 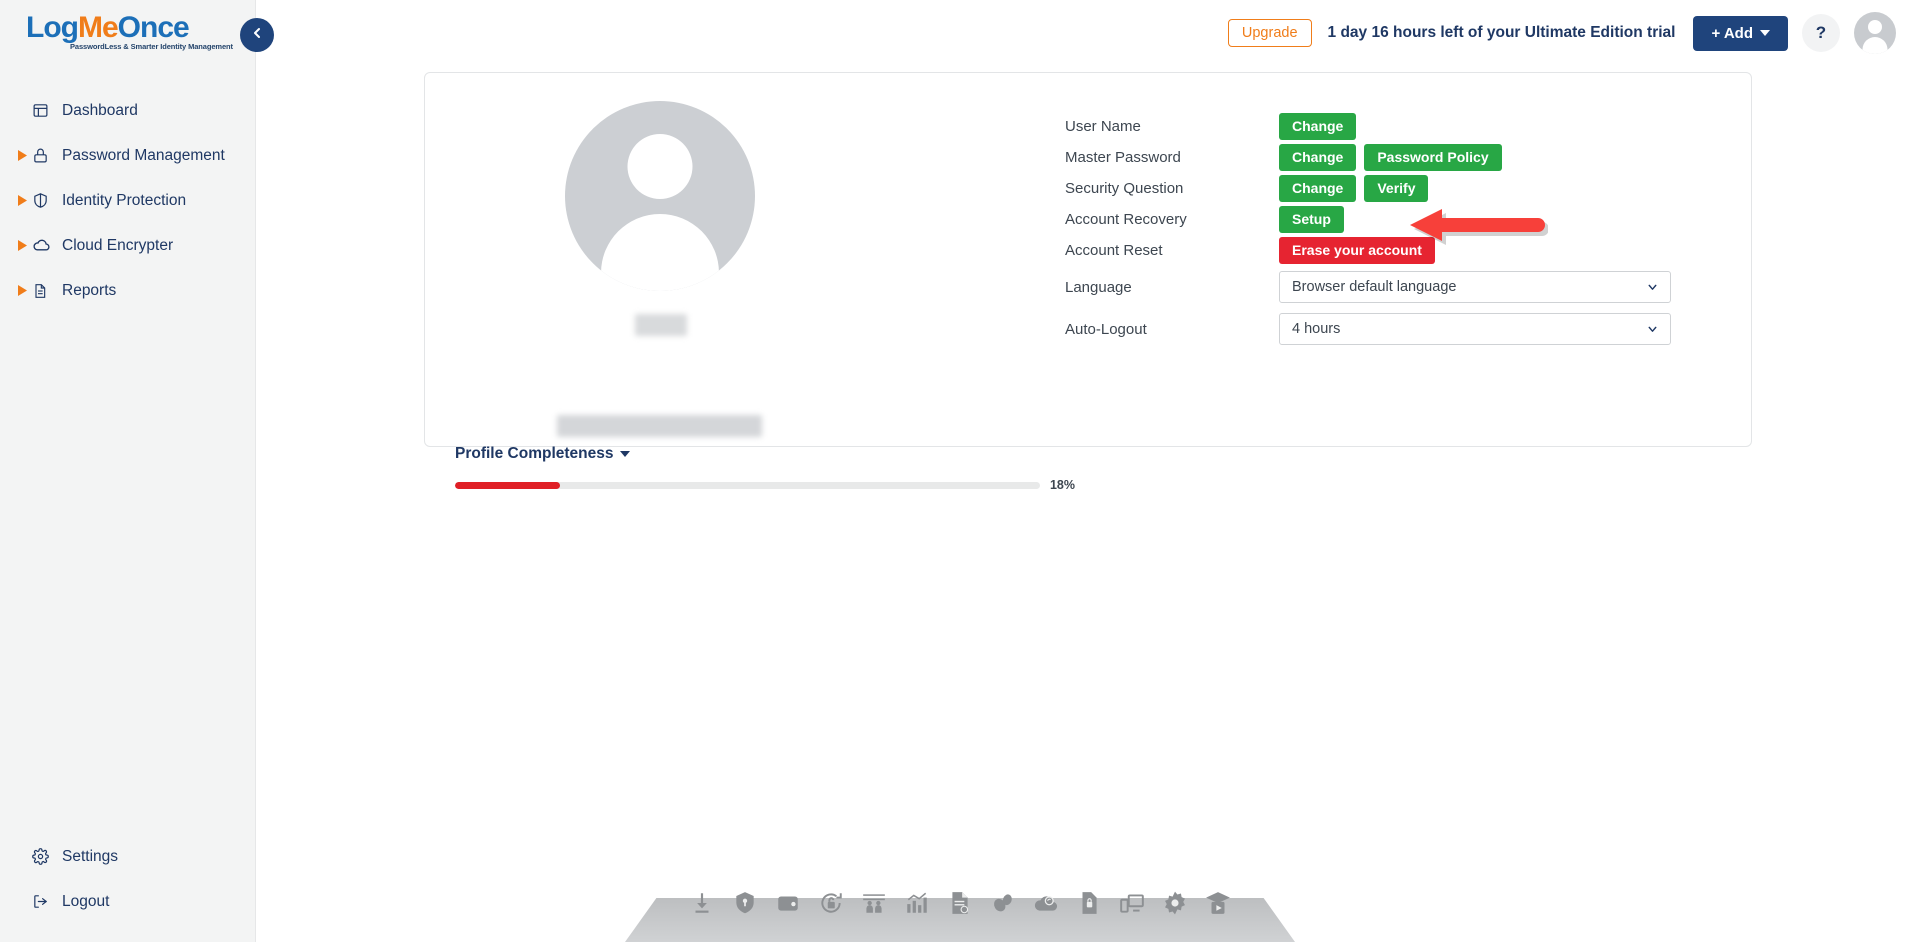 I want to click on change-security-question-button: Change, so click(x=1318, y=188).